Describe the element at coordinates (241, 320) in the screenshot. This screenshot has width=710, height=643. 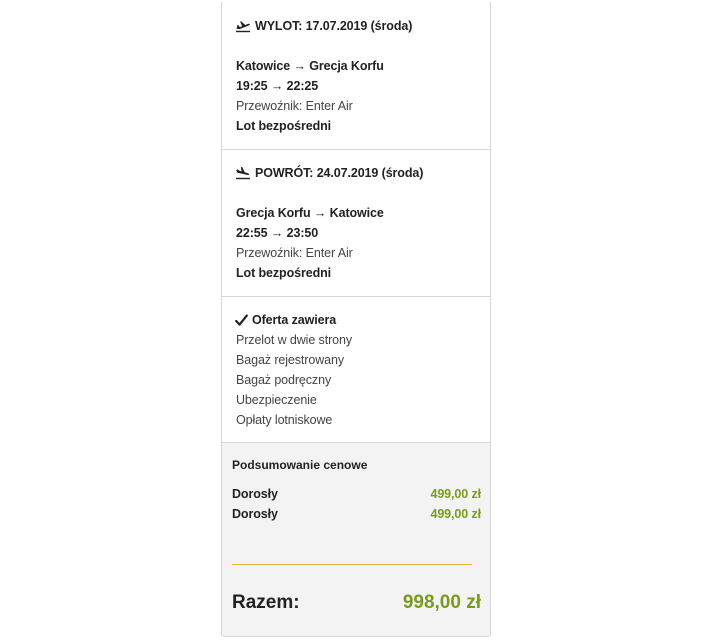
I see `checkmark-icon` at that location.